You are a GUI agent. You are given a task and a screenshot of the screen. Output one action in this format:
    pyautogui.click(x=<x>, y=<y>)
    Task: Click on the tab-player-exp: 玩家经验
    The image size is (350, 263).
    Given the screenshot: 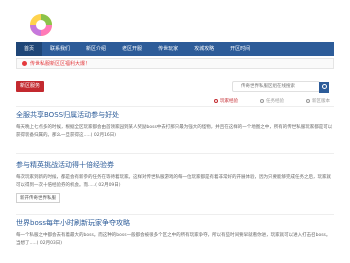 What is the action you would take?
    pyautogui.click(x=226, y=101)
    